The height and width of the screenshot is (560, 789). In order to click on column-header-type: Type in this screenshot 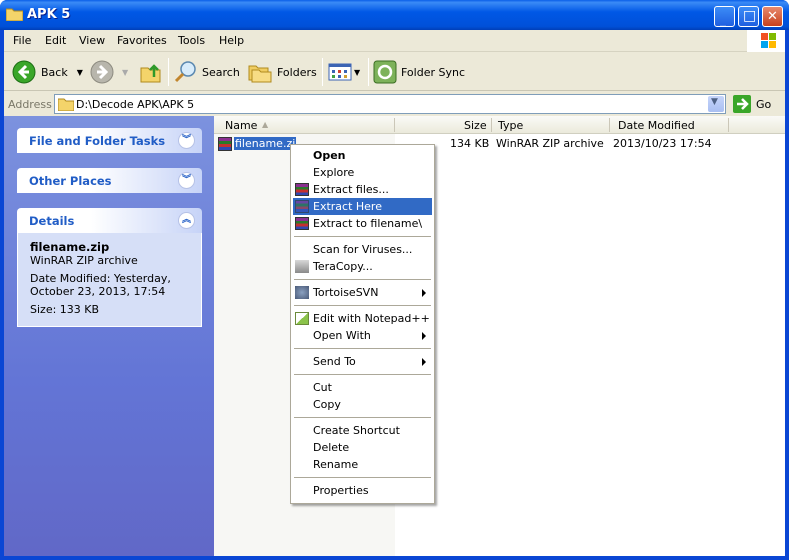, I will do `click(510, 125)`.